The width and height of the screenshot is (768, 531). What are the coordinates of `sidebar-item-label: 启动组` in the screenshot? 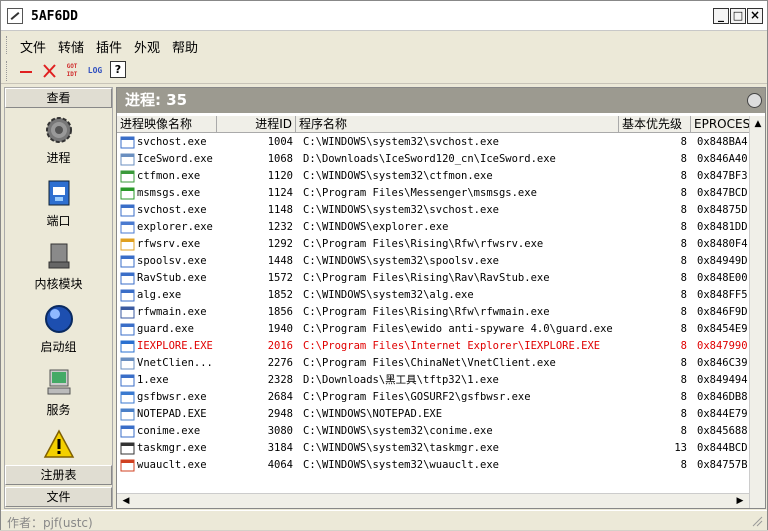 It's located at (58, 347).